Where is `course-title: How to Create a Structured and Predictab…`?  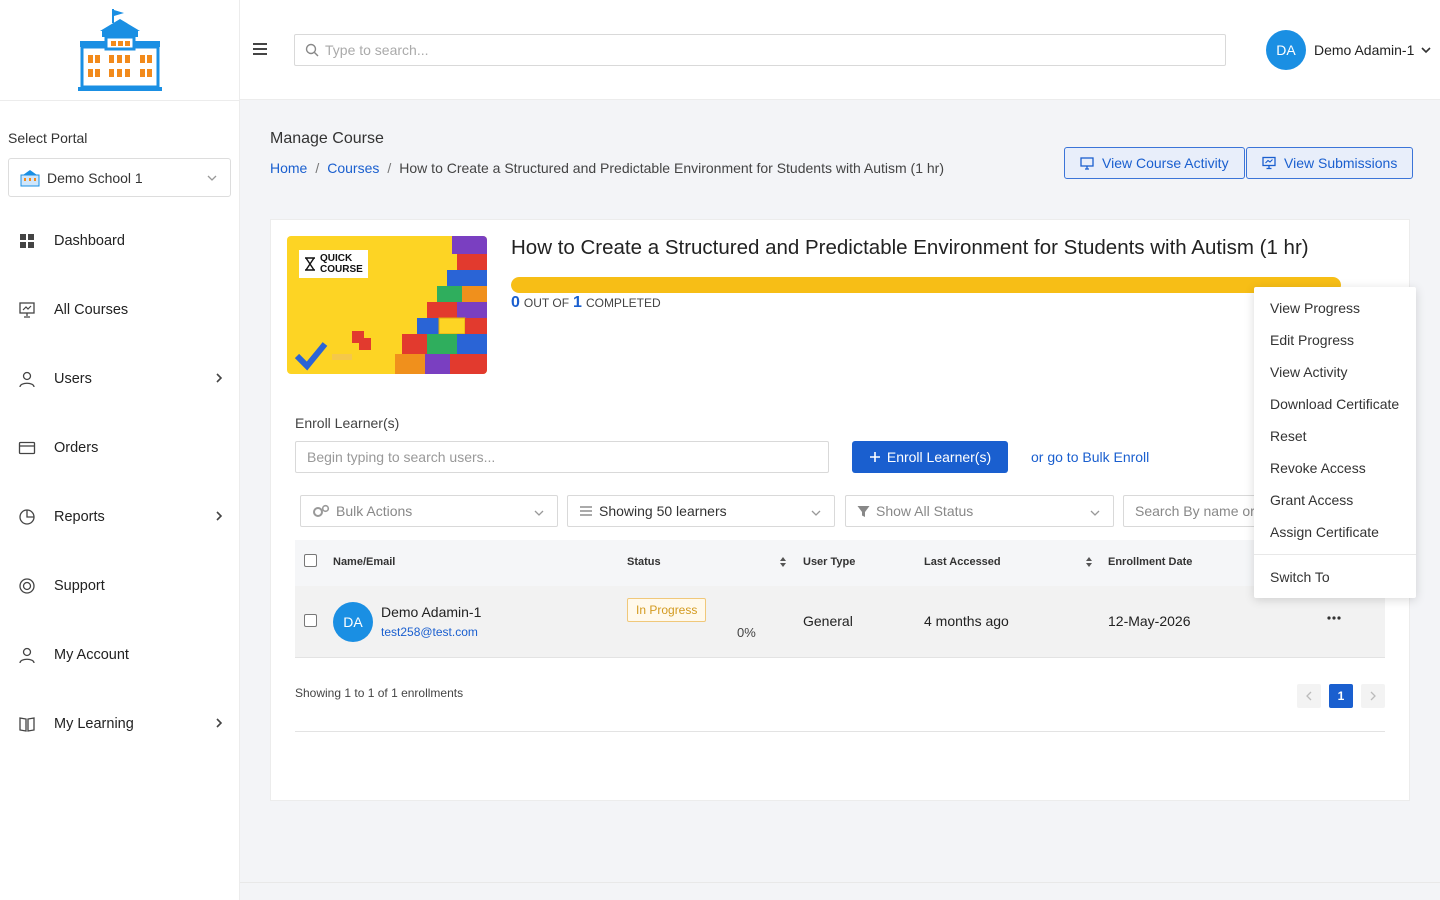 course-title: How to Create a Structured and Predictab… is located at coordinates (910, 247).